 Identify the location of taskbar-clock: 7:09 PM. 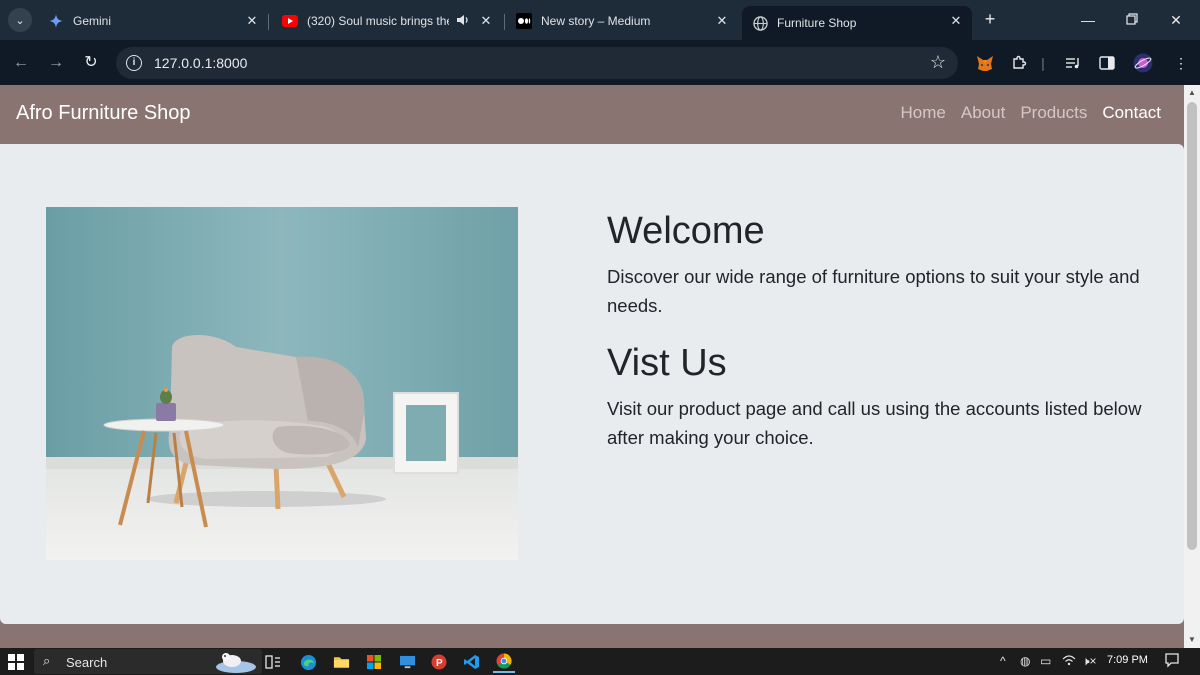
(1127, 660).